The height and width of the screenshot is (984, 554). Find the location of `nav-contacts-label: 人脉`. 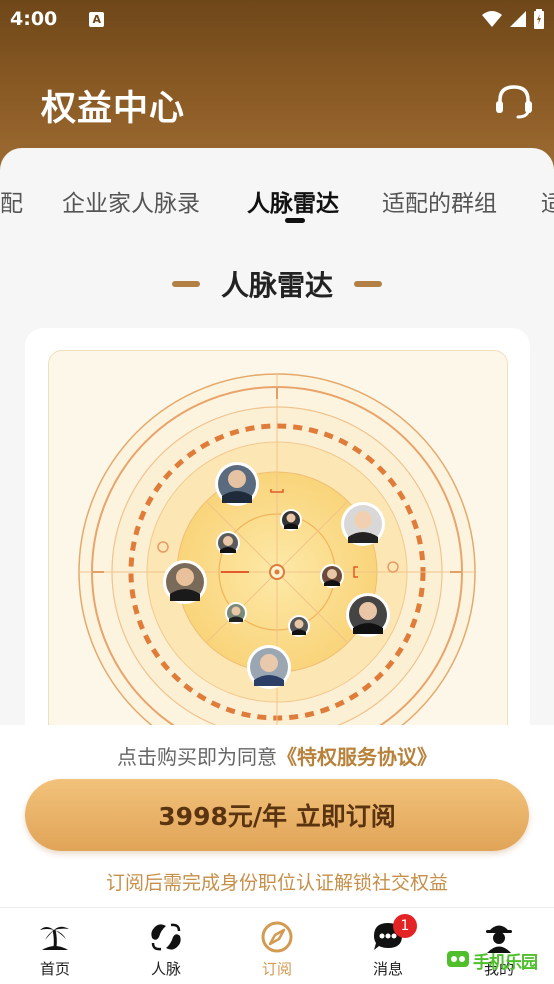

nav-contacts-label: 人脉 is located at coordinates (165, 969).